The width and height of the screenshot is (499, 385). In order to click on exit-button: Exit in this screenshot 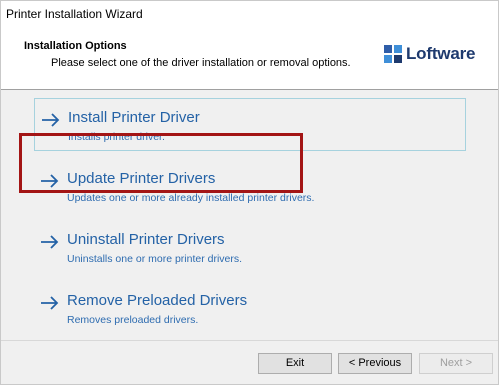, I will do `click(295, 363)`.